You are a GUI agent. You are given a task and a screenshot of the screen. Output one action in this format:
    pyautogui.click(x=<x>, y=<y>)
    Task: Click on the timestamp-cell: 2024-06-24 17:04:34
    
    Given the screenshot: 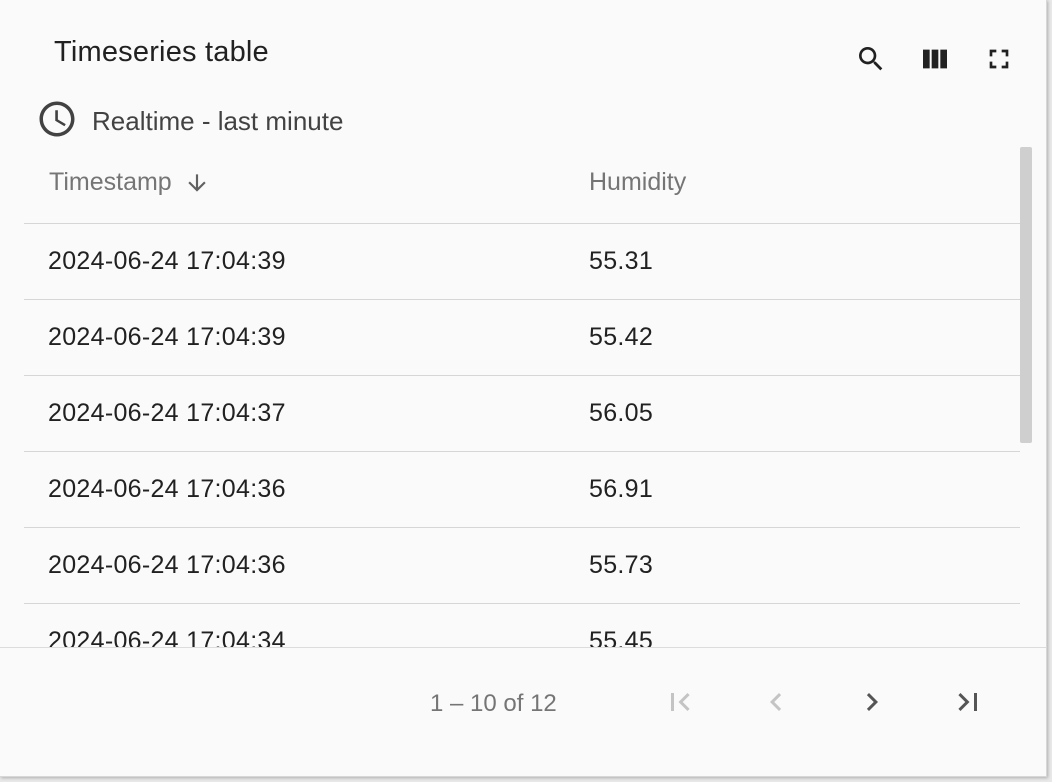 What is the action you would take?
    pyautogui.click(x=167, y=637)
    